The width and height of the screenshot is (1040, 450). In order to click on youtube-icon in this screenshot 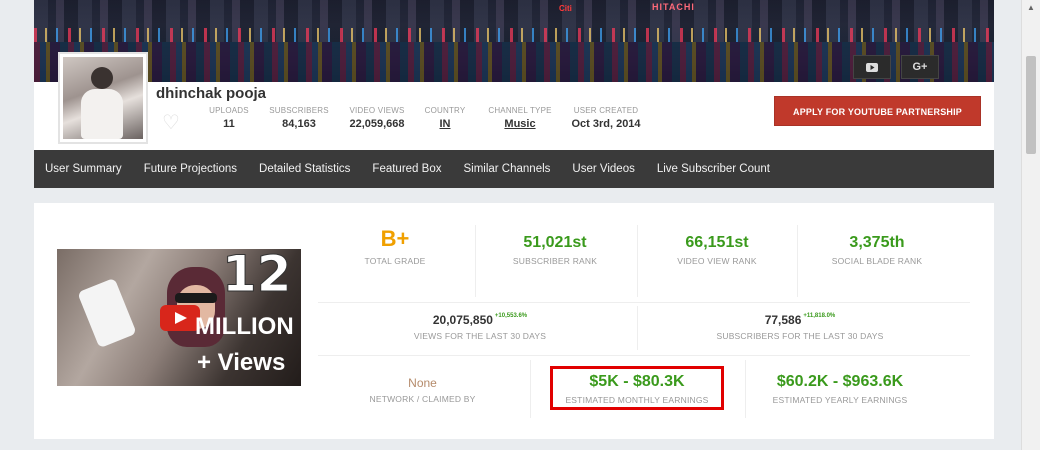, I will do `click(872, 67)`.